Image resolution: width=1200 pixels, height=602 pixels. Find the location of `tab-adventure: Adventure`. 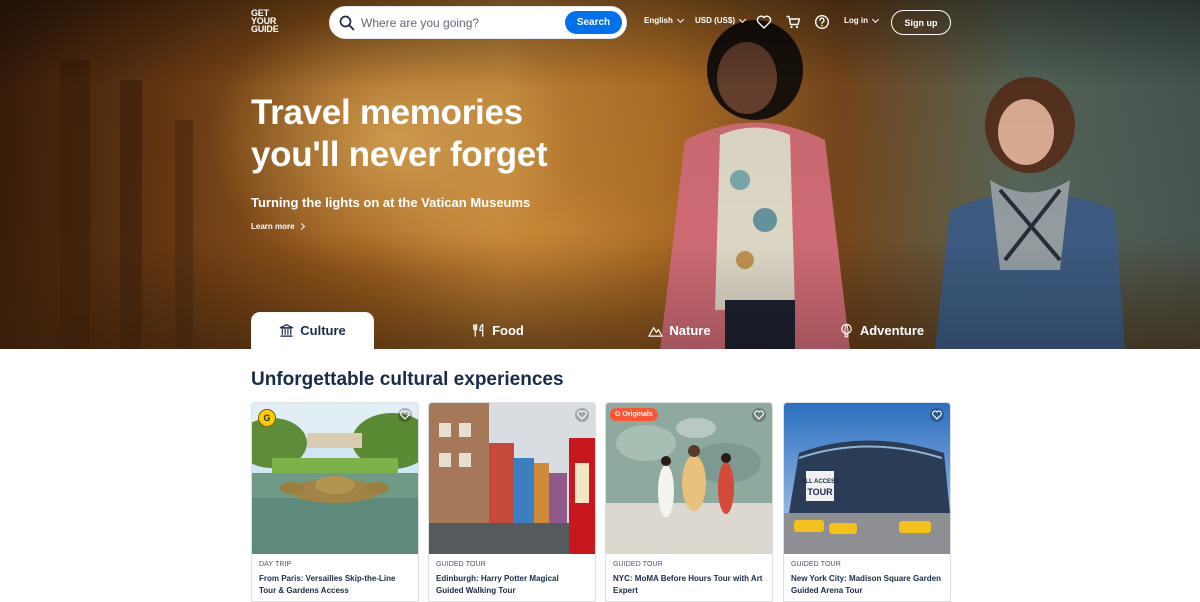

tab-adventure: Adventure is located at coordinates (881, 330).